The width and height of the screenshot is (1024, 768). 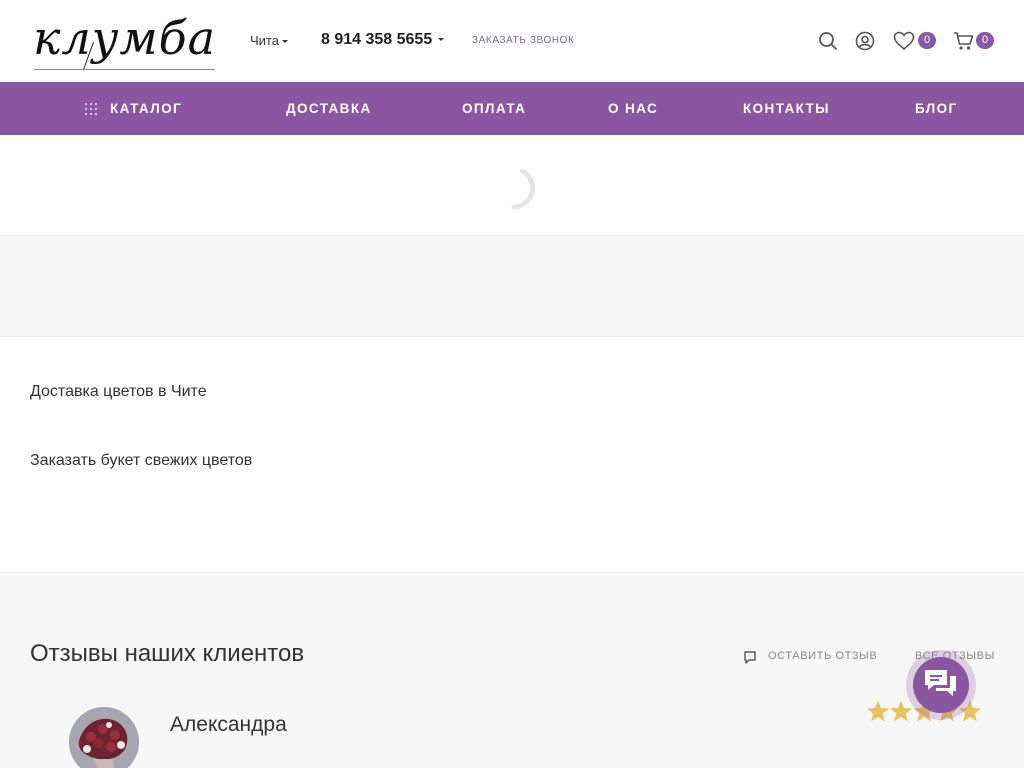 I want to click on phone-number: 8 914 358 5655, so click(x=383, y=40).